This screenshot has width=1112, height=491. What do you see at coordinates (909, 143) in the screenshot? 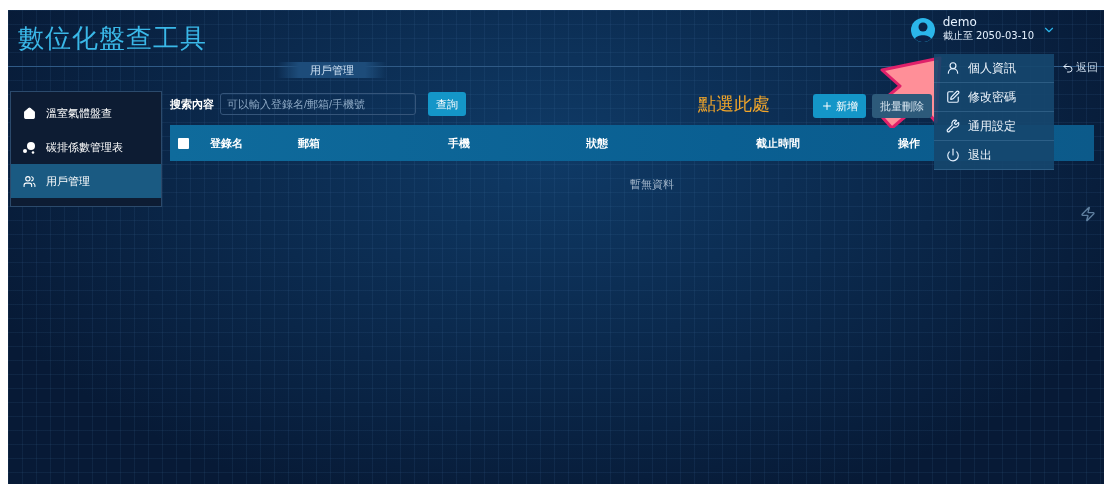
I see `column-header: 操作` at bounding box center [909, 143].